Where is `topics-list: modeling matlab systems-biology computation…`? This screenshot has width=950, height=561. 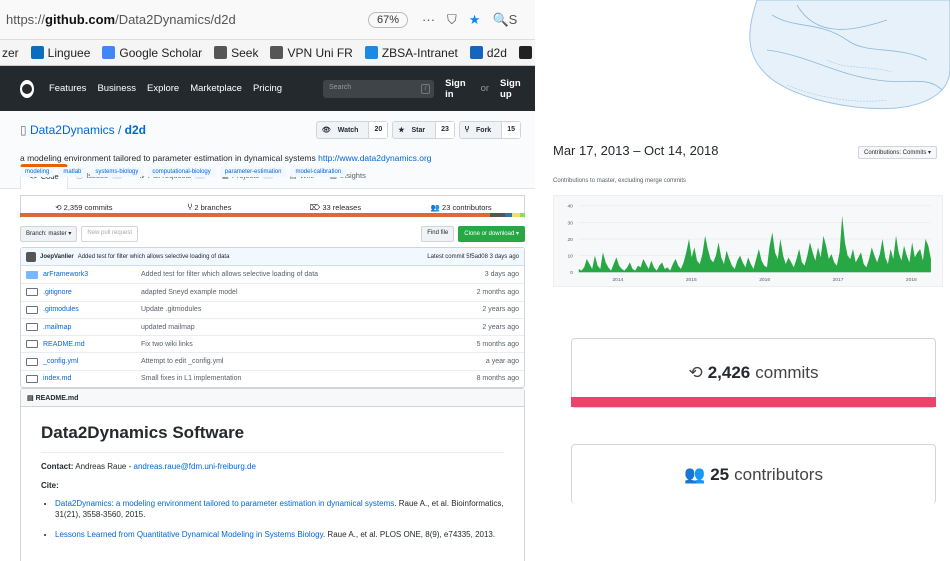
topics-list: modeling matlab systems-biology computation… is located at coordinates (183, 172).